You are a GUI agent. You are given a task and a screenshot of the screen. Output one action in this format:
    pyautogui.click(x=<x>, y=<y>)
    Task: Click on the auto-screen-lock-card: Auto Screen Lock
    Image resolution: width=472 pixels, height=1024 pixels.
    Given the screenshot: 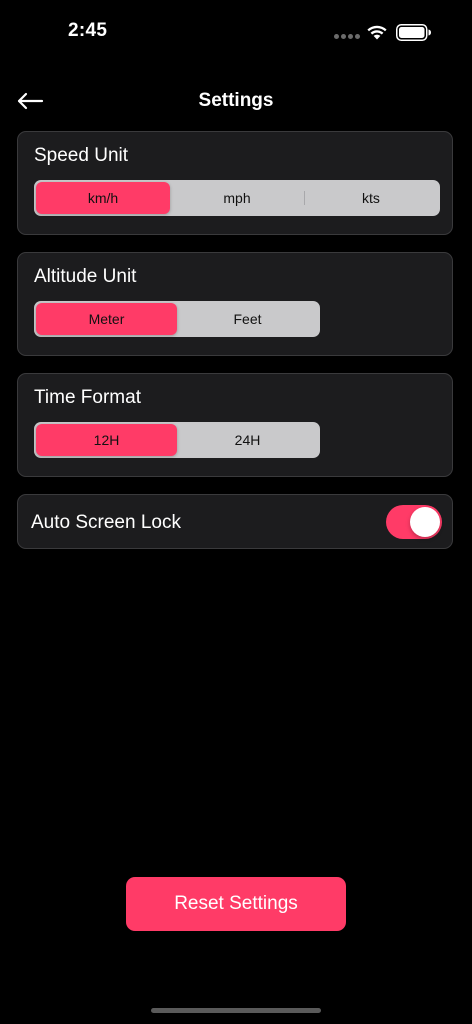 What is the action you would take?
    pyautogui.click(x=235, y=521)
    